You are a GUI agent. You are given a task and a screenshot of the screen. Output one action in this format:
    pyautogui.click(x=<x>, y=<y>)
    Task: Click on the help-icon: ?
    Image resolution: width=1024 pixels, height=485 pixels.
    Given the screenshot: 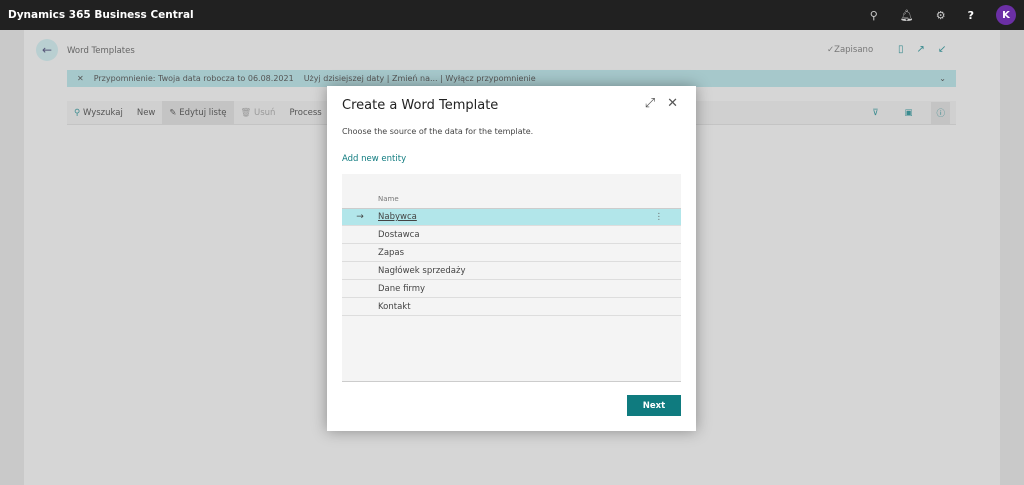 What is the action you would take?
    pyautogui.click(x=971, y=15)
    